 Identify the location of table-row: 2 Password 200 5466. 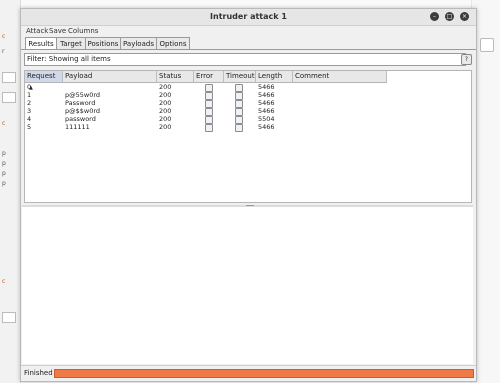
(206, 103).